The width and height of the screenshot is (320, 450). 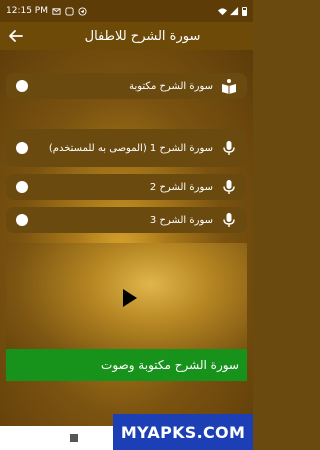 What do you see at coordinates (74, 438) in the screenshot?
I see `recents-icon` at bounding box center [74, 438].